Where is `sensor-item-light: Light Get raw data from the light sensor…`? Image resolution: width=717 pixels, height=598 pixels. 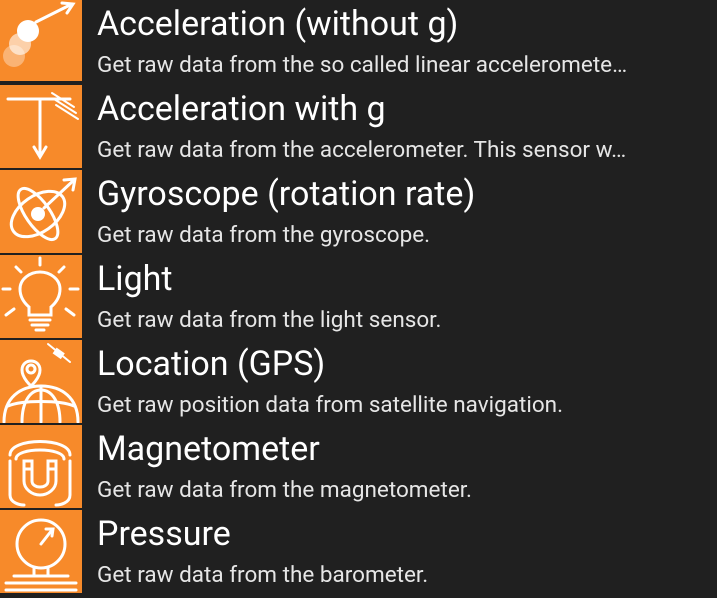 sensor-item-light: Light Get raw data from the light sensor… is located at coordinates (358, 297).